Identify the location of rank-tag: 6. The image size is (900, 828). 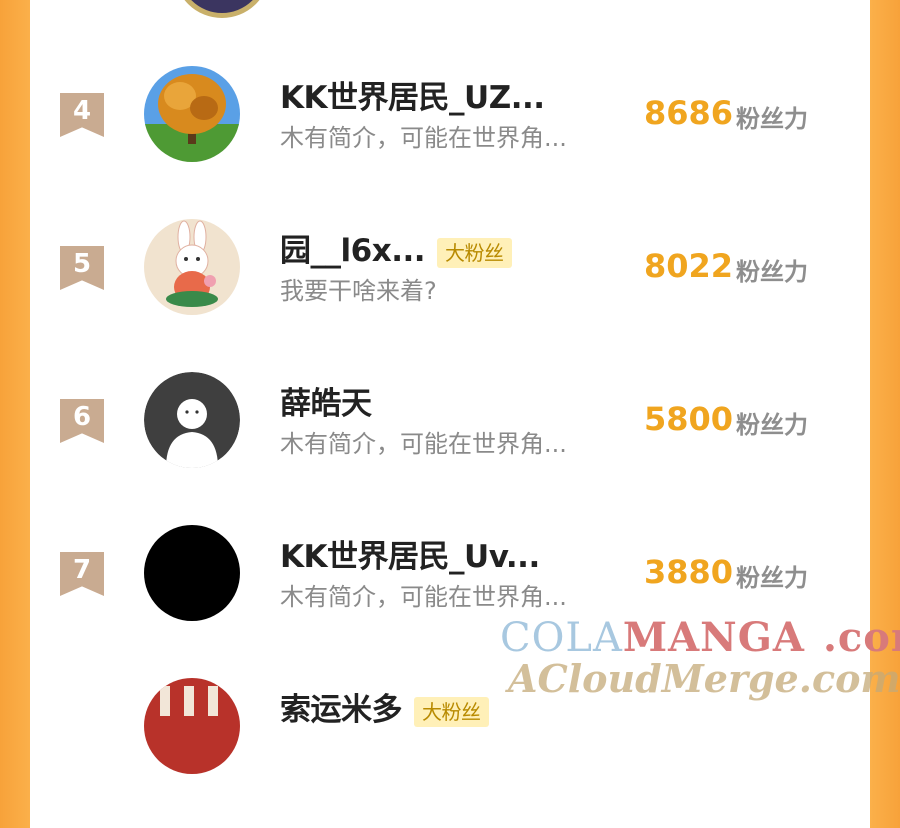
(82, 421).